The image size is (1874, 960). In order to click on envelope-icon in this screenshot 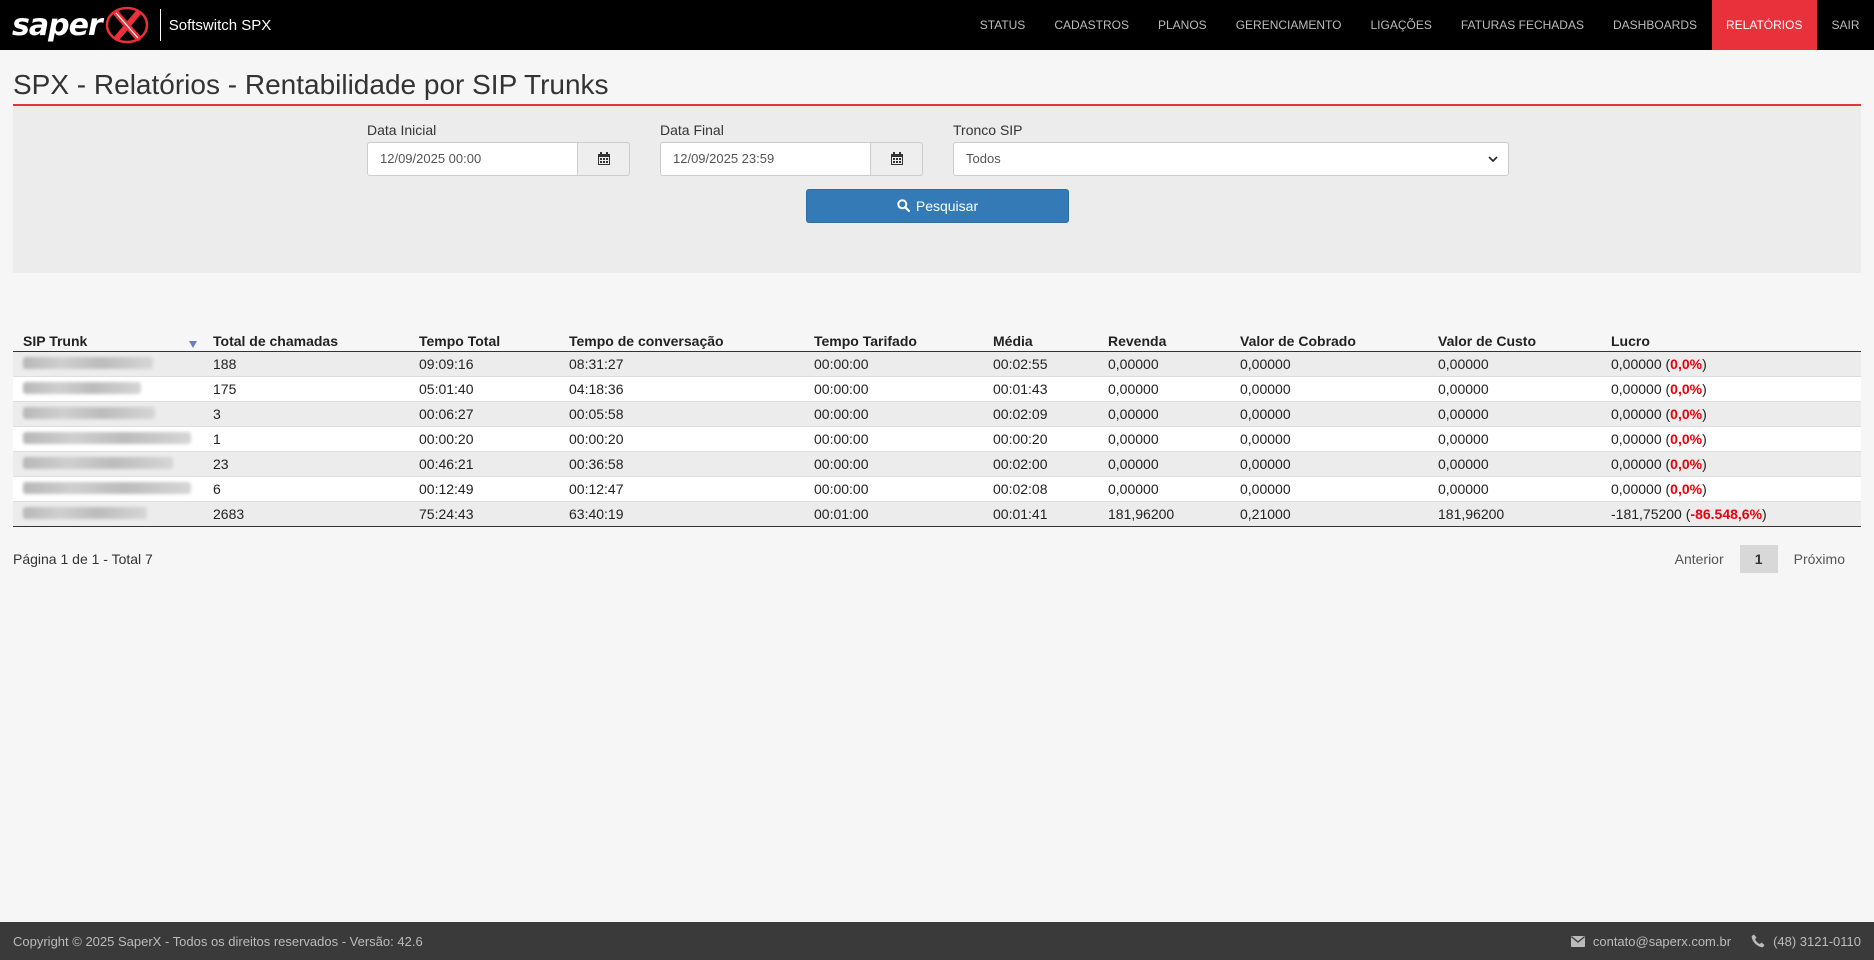, I will do `click(1577, 941)`.